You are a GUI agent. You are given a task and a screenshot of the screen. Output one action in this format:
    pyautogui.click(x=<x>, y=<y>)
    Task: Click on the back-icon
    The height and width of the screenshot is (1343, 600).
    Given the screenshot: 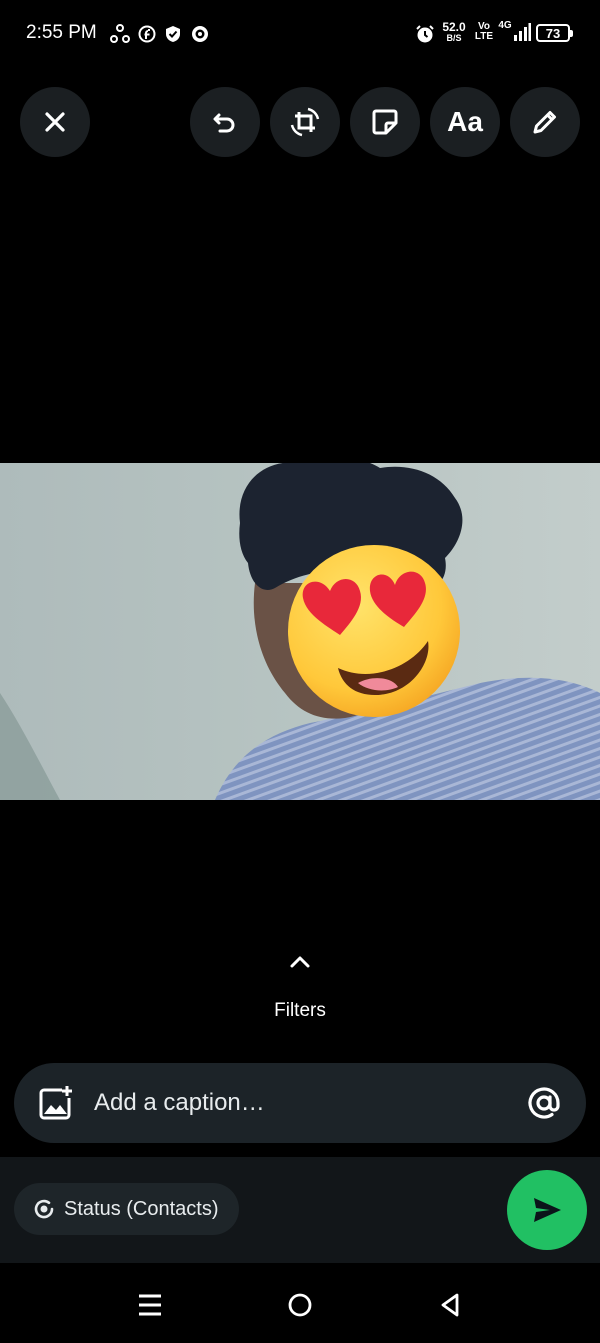 What is the action you would take?
    pyautogui.click(x=450, y=1305)
    